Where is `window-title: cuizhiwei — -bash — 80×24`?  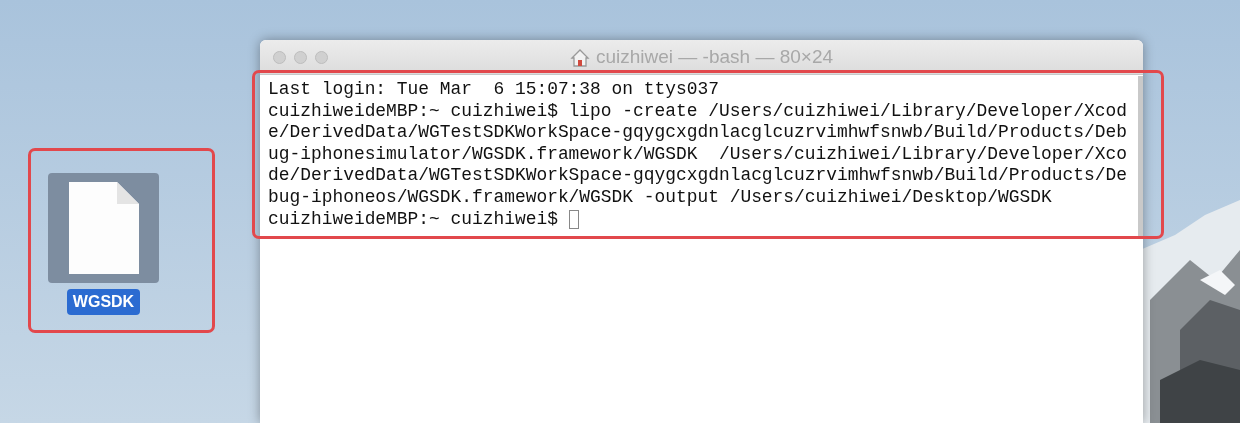
window-title: cuizhiwei — -bash — 80×24 is located at coordinates (714, 57).